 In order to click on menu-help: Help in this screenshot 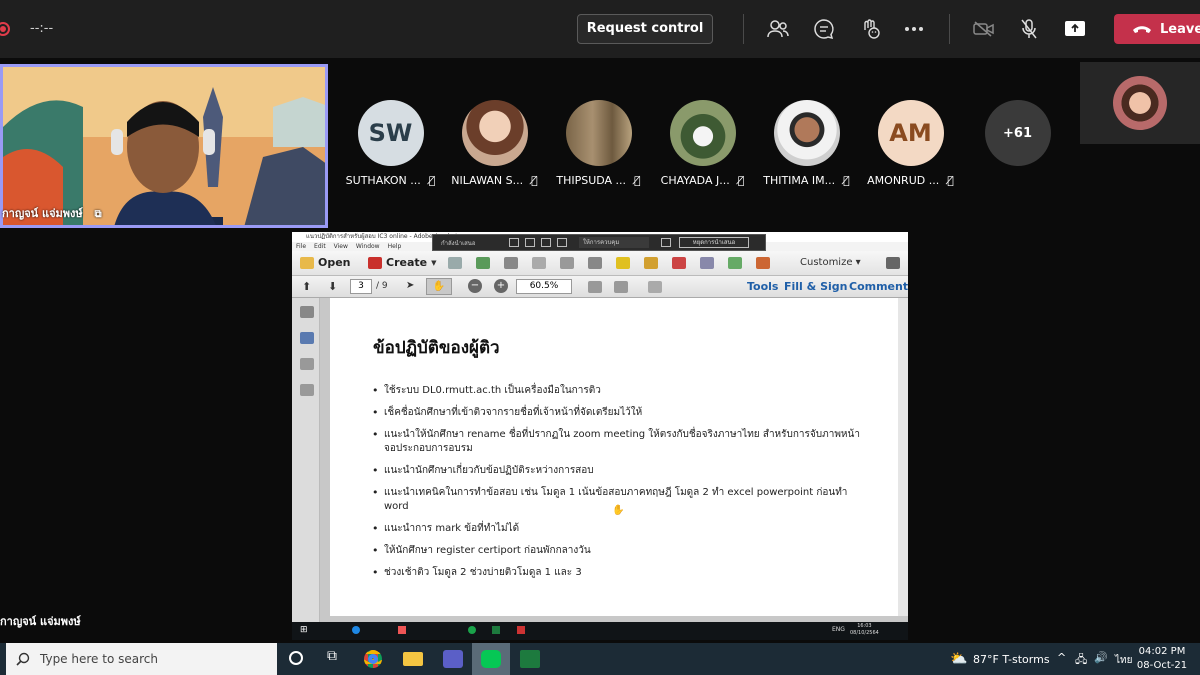, I will do `click(395, 246)`.